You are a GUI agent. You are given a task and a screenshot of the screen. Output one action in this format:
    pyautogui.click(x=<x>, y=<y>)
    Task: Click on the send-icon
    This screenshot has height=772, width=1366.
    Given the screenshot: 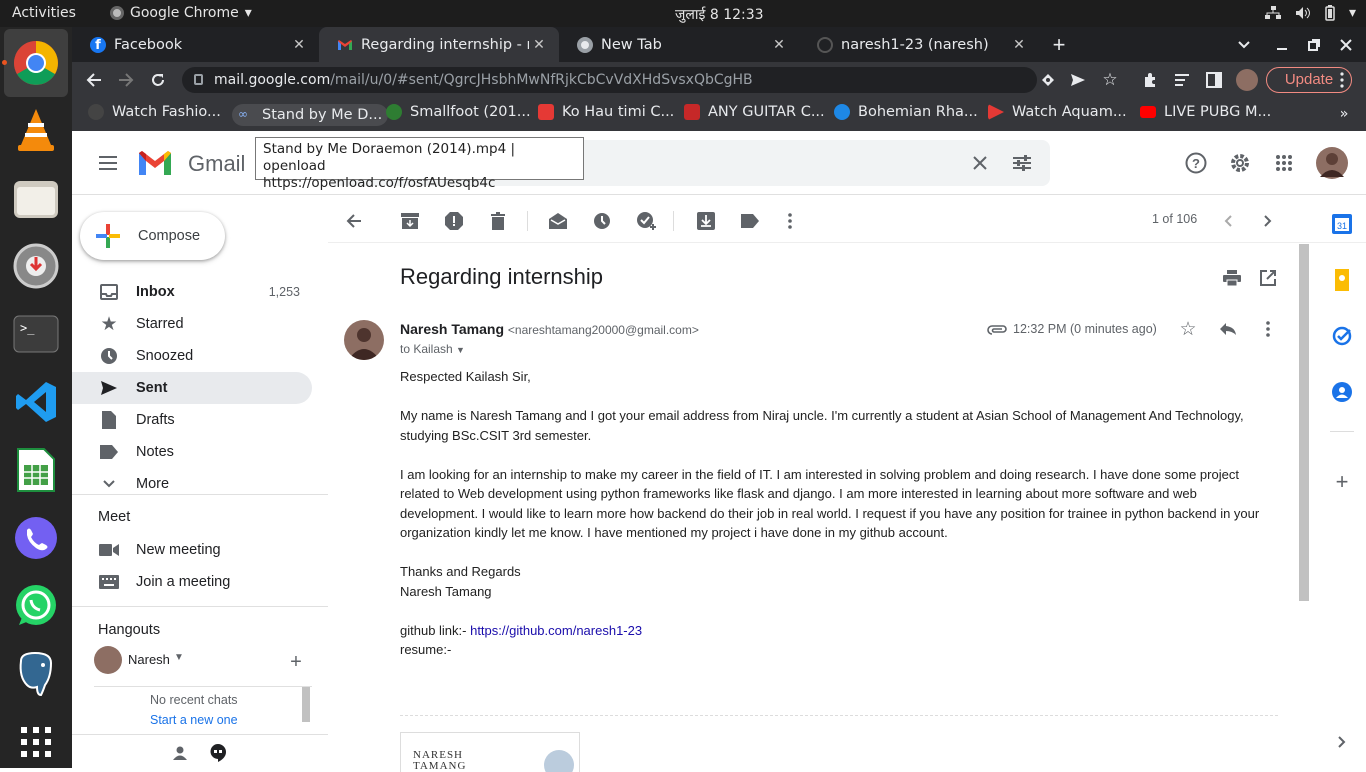 What is the action you would take?
    pyautogui.click(x=1078, y=80)
    